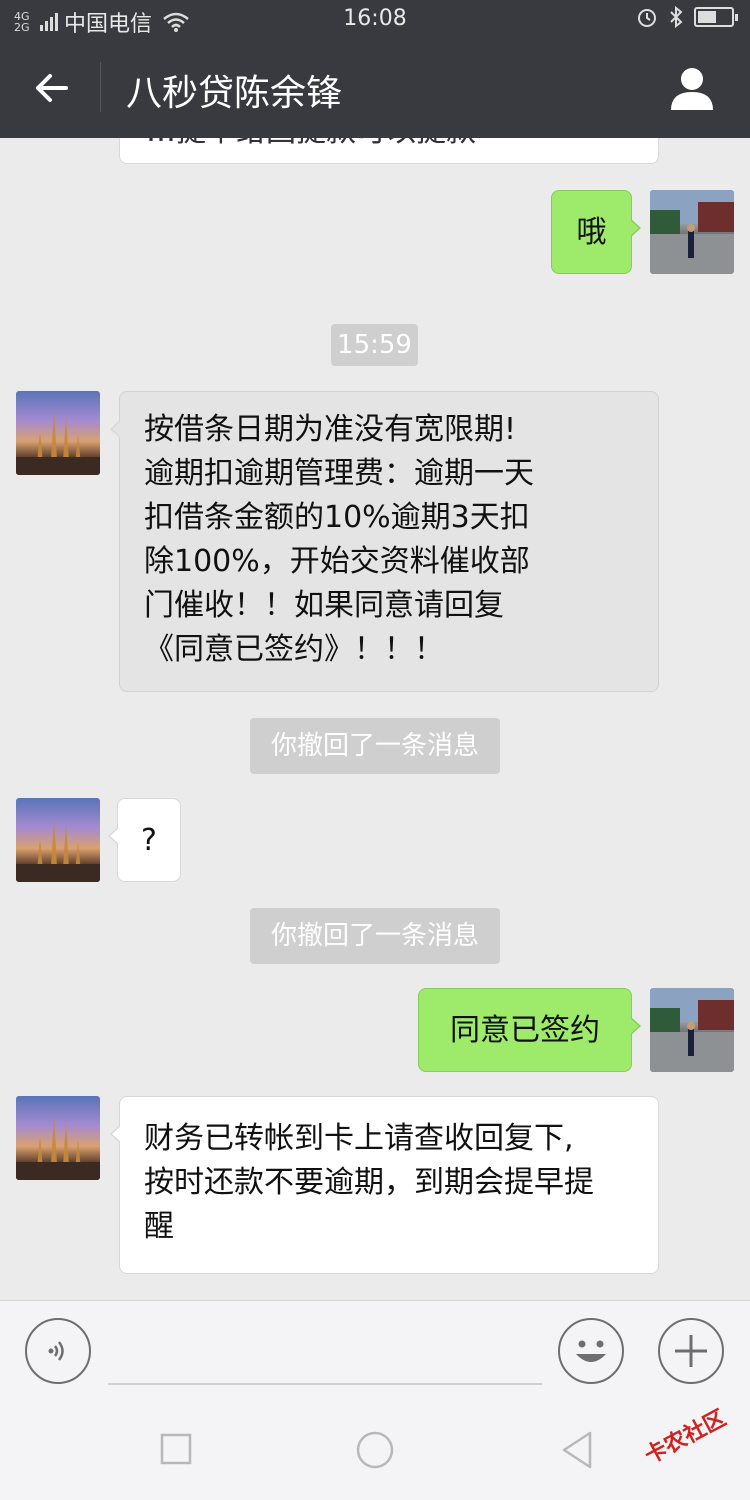 Image resolution: width=750 pixels, height=1500 pixels. Describe the element at coordinates (359, 1138) in the screenshot. I see `message-line: 财务已转帐到卡上请查收回复下,` at that location.